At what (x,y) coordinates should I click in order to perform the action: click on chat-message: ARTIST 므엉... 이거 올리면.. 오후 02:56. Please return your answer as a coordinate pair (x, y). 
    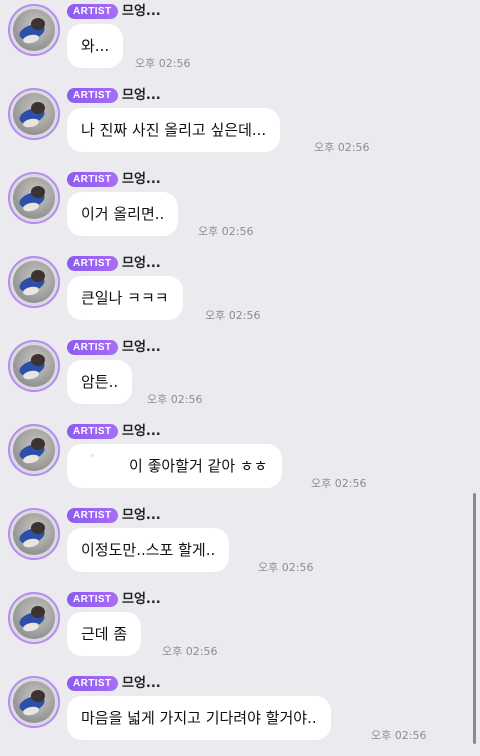
    Looking at the image, I should click on (235, 210).